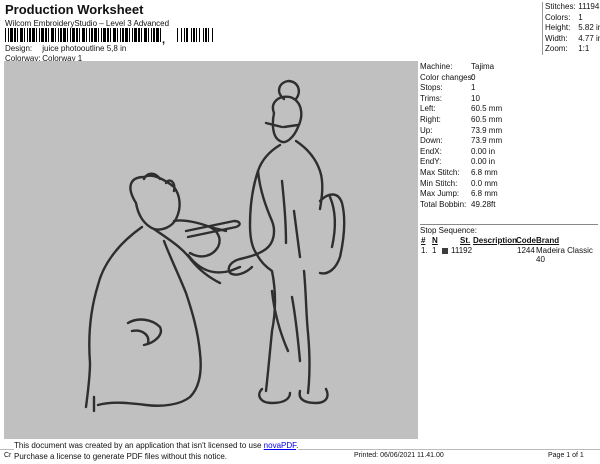  Describe the element at coordinates (457, 66) in the screenshot. I see `info-row-machine: Machine: Tajima` at that location.